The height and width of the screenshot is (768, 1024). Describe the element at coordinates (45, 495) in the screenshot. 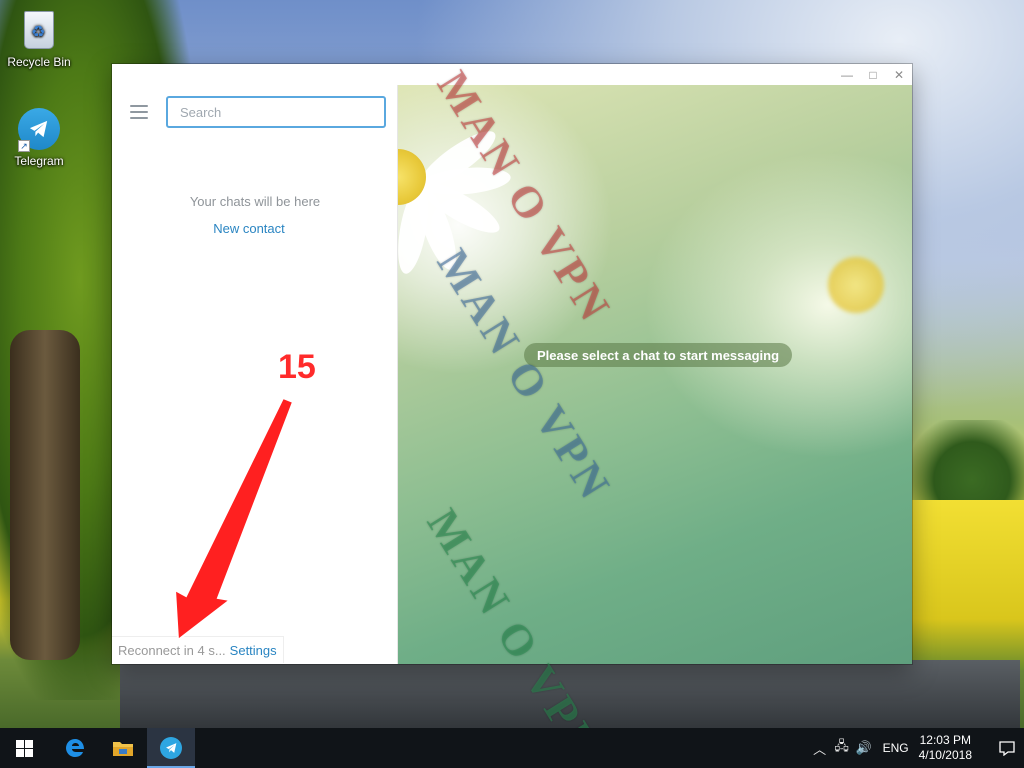

I see `wallpaper-trunk` at that location.